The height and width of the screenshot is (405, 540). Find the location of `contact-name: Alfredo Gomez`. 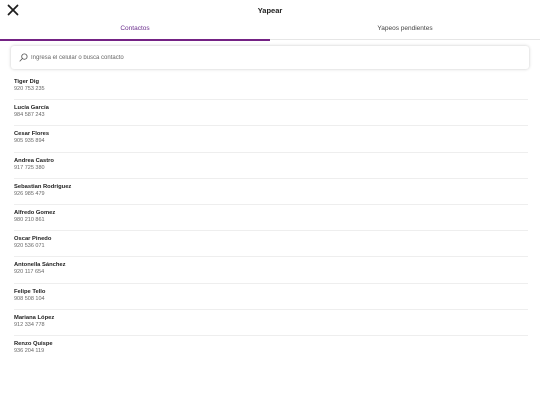

contact-name: Alfredo Gomez is located at coordinates (35, 212).